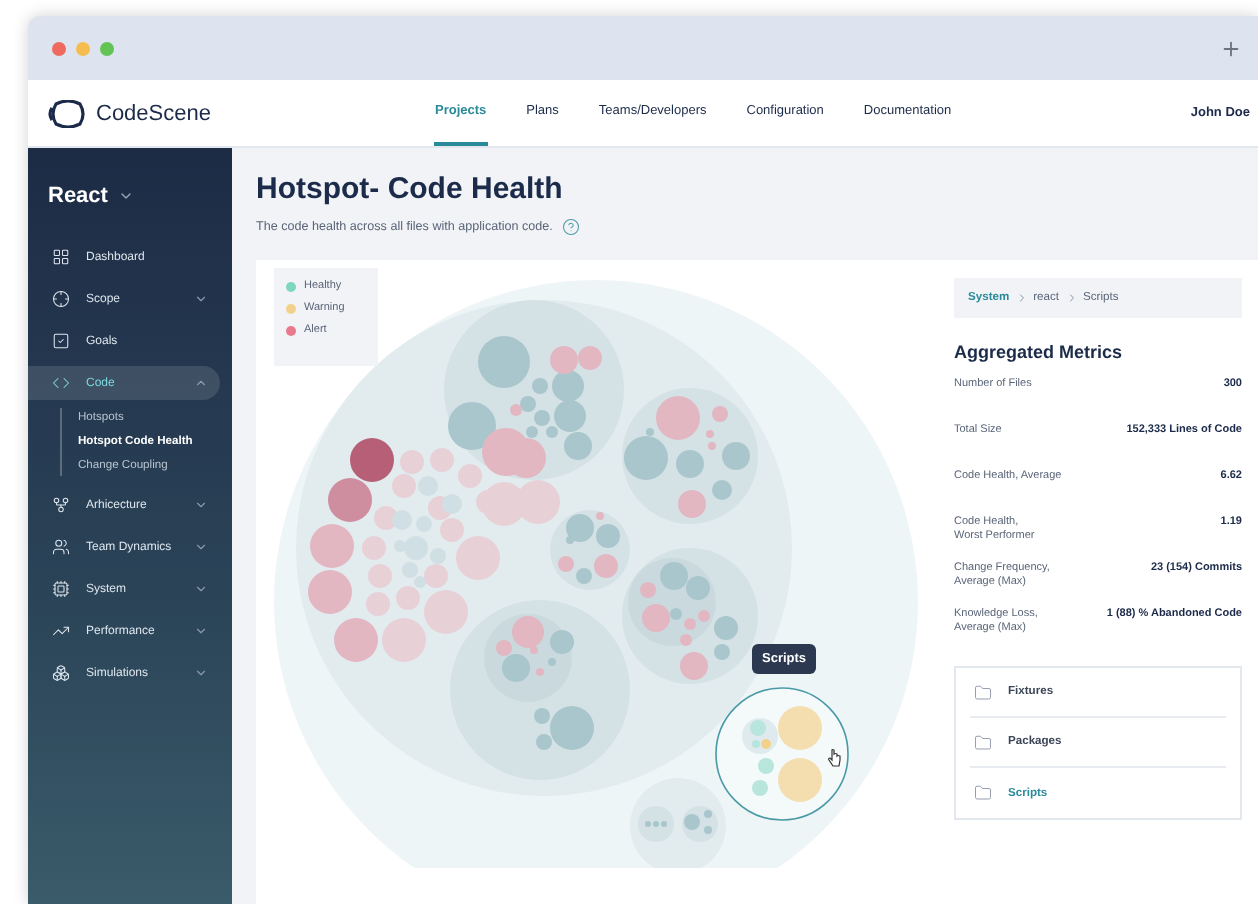  What do you see at coordinates (68, 113) in the screenshot?
I see `logo-icon` at bounding box center [68, 113].